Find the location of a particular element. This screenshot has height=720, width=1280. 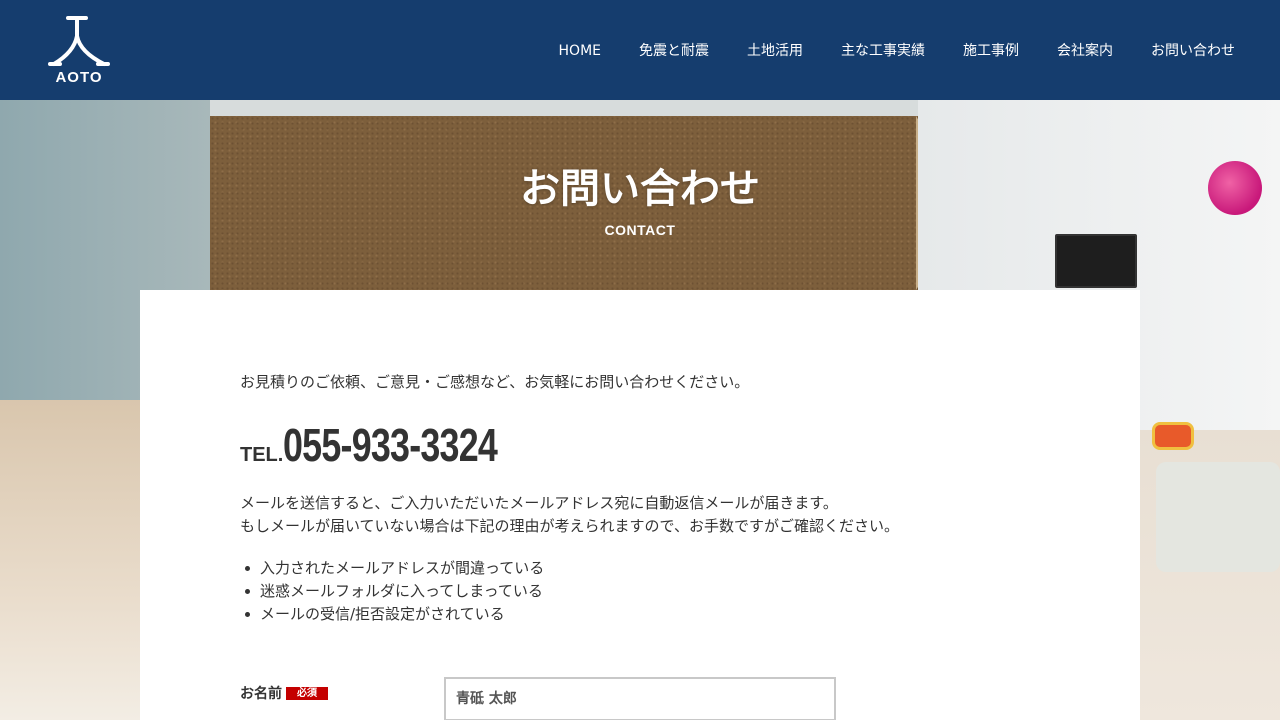

page-subtitle: CONTACT is located at coordinates (640, 230).